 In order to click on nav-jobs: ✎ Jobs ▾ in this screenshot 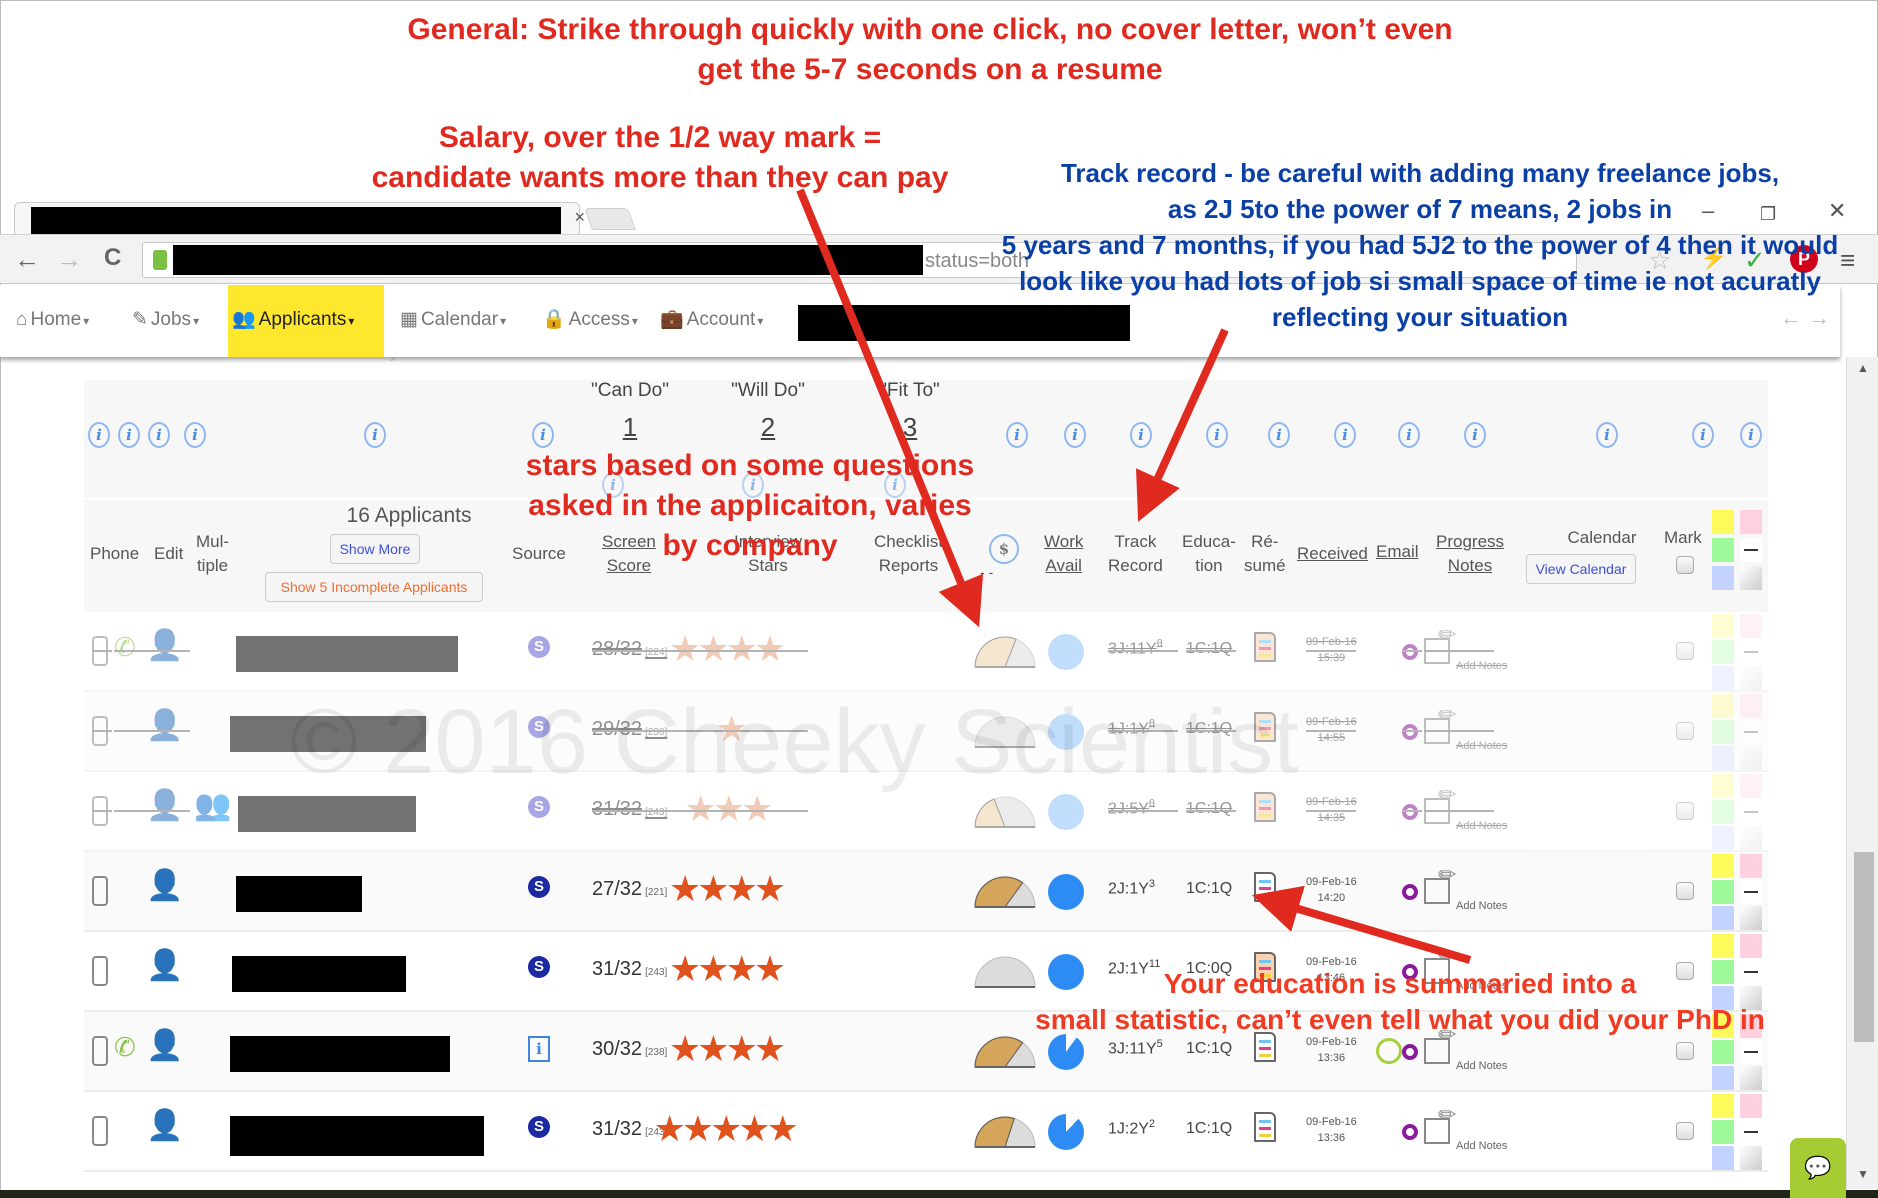, I will do `click(165, 321)`.